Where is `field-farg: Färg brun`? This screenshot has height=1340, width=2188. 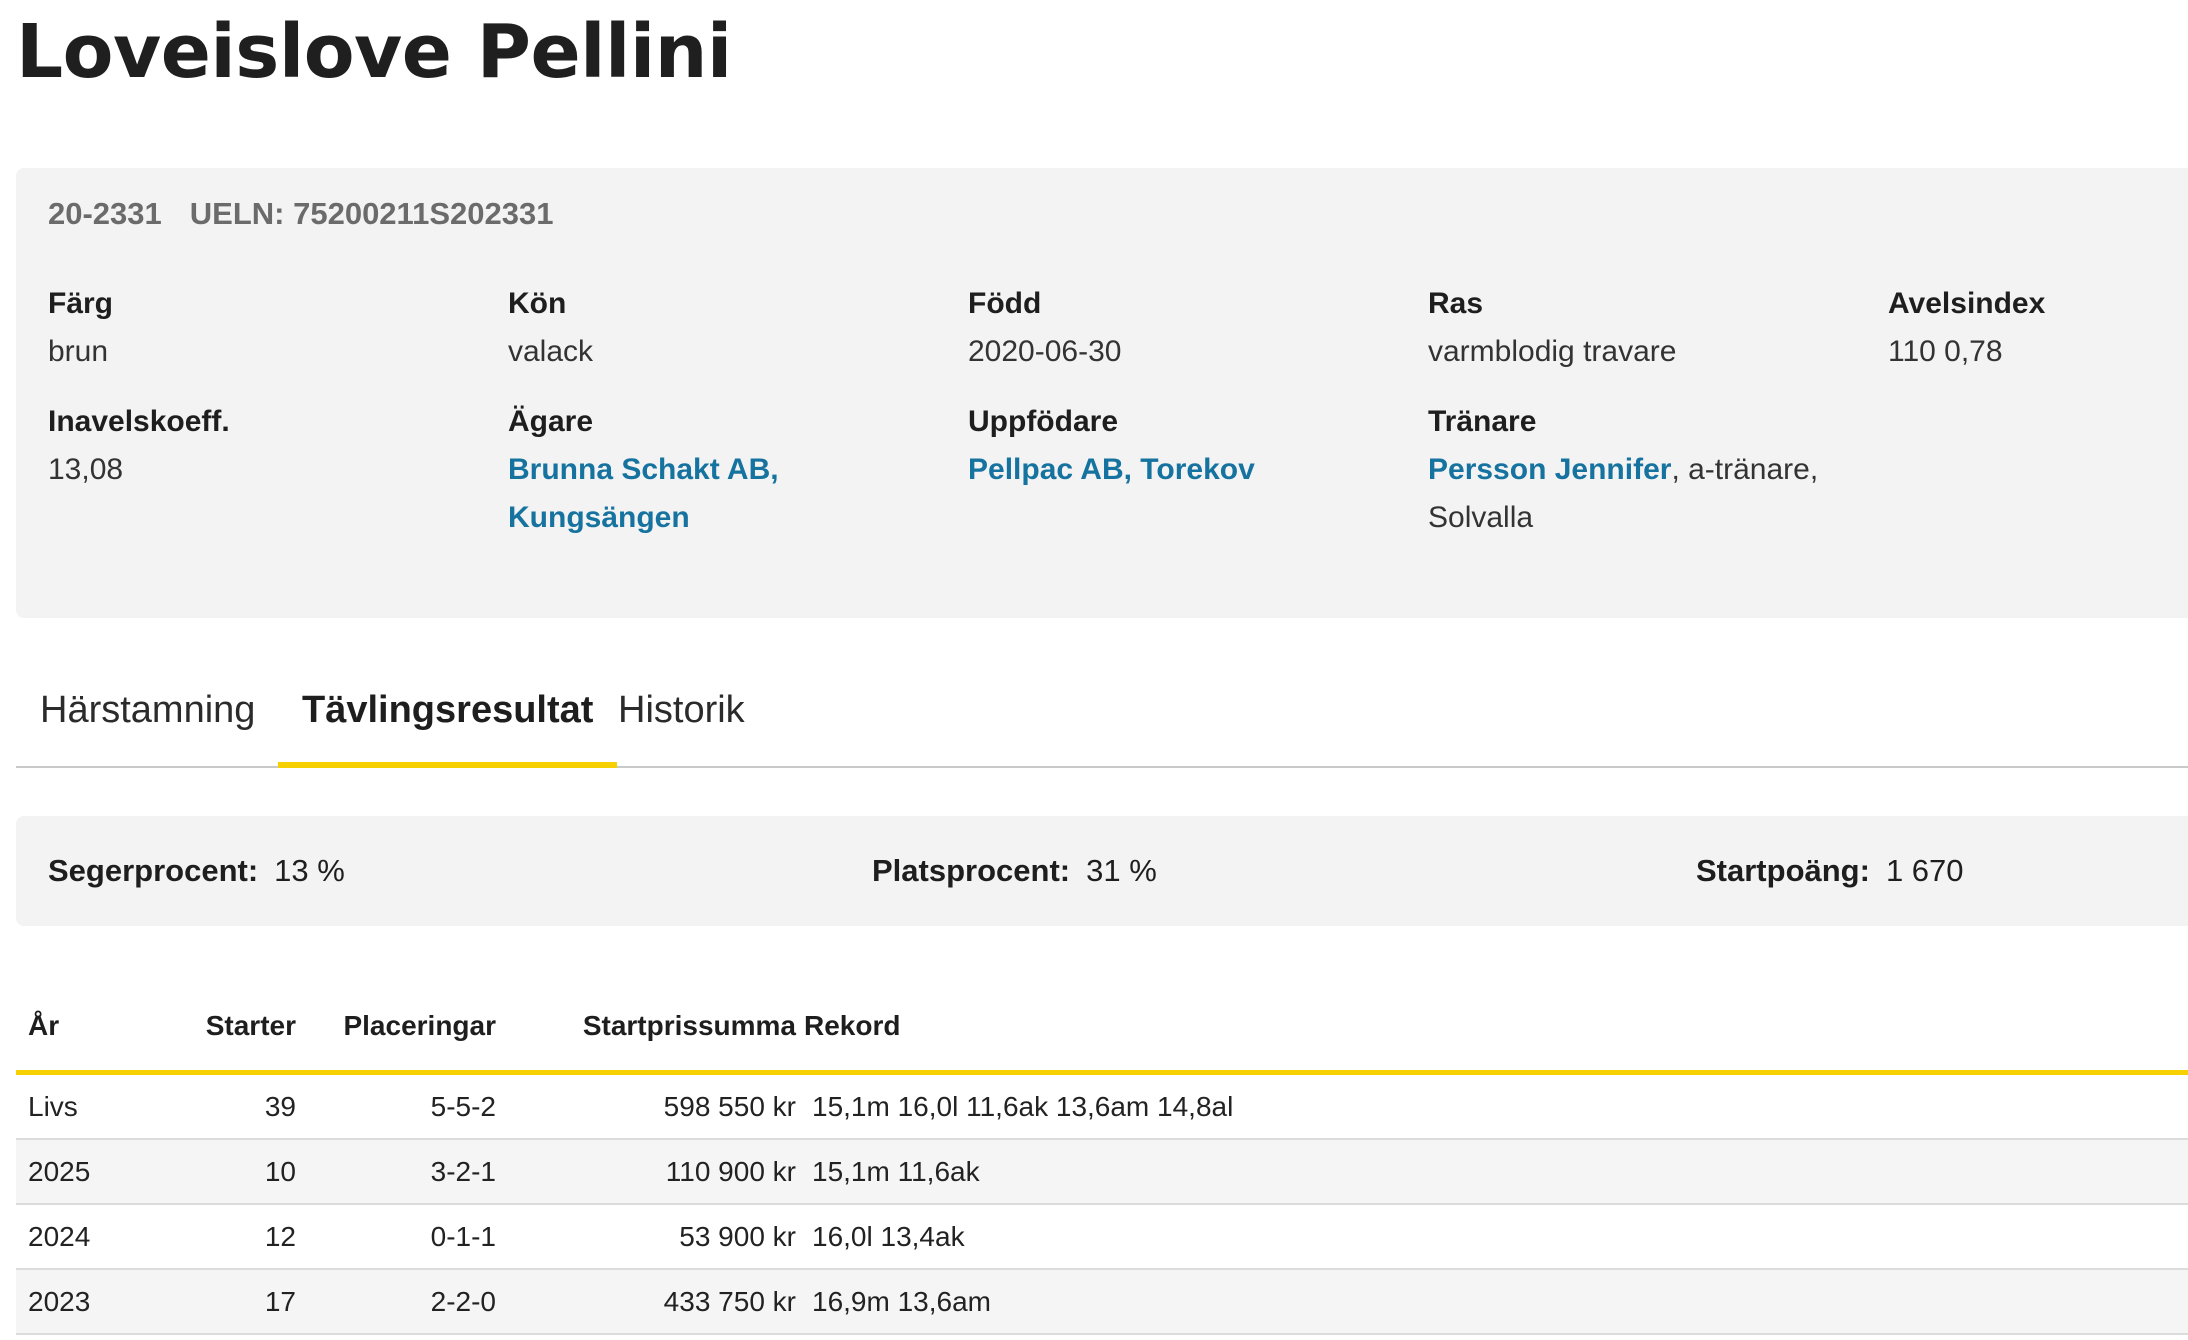 field-farg: Färg brun is located at coordinates (258, 328).